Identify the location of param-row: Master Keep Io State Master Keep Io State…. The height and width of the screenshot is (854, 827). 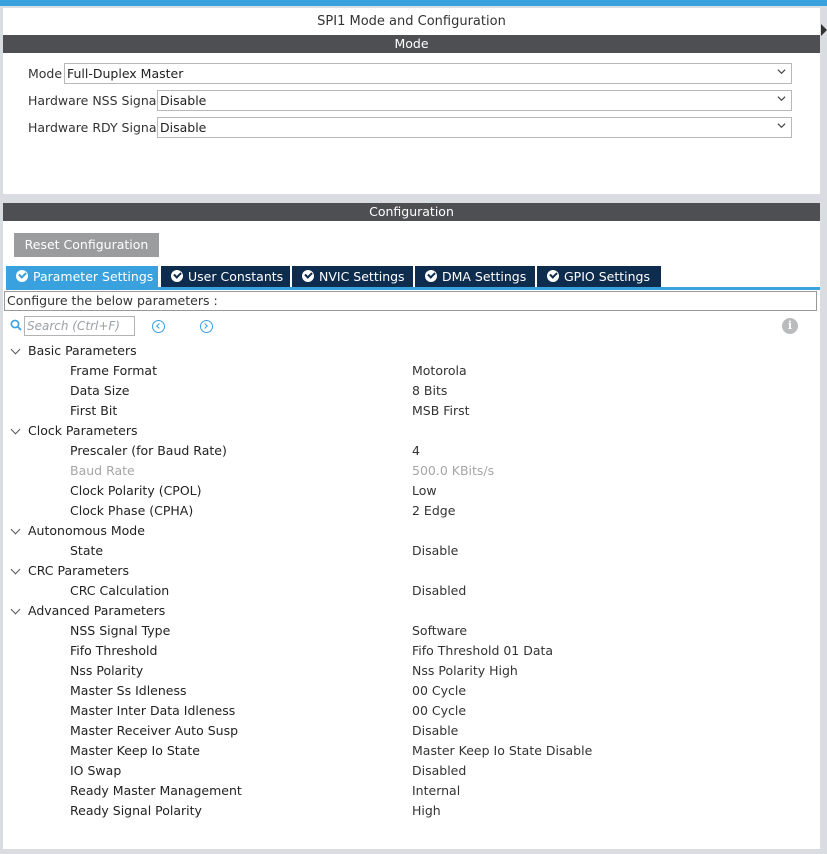
(411, 751).